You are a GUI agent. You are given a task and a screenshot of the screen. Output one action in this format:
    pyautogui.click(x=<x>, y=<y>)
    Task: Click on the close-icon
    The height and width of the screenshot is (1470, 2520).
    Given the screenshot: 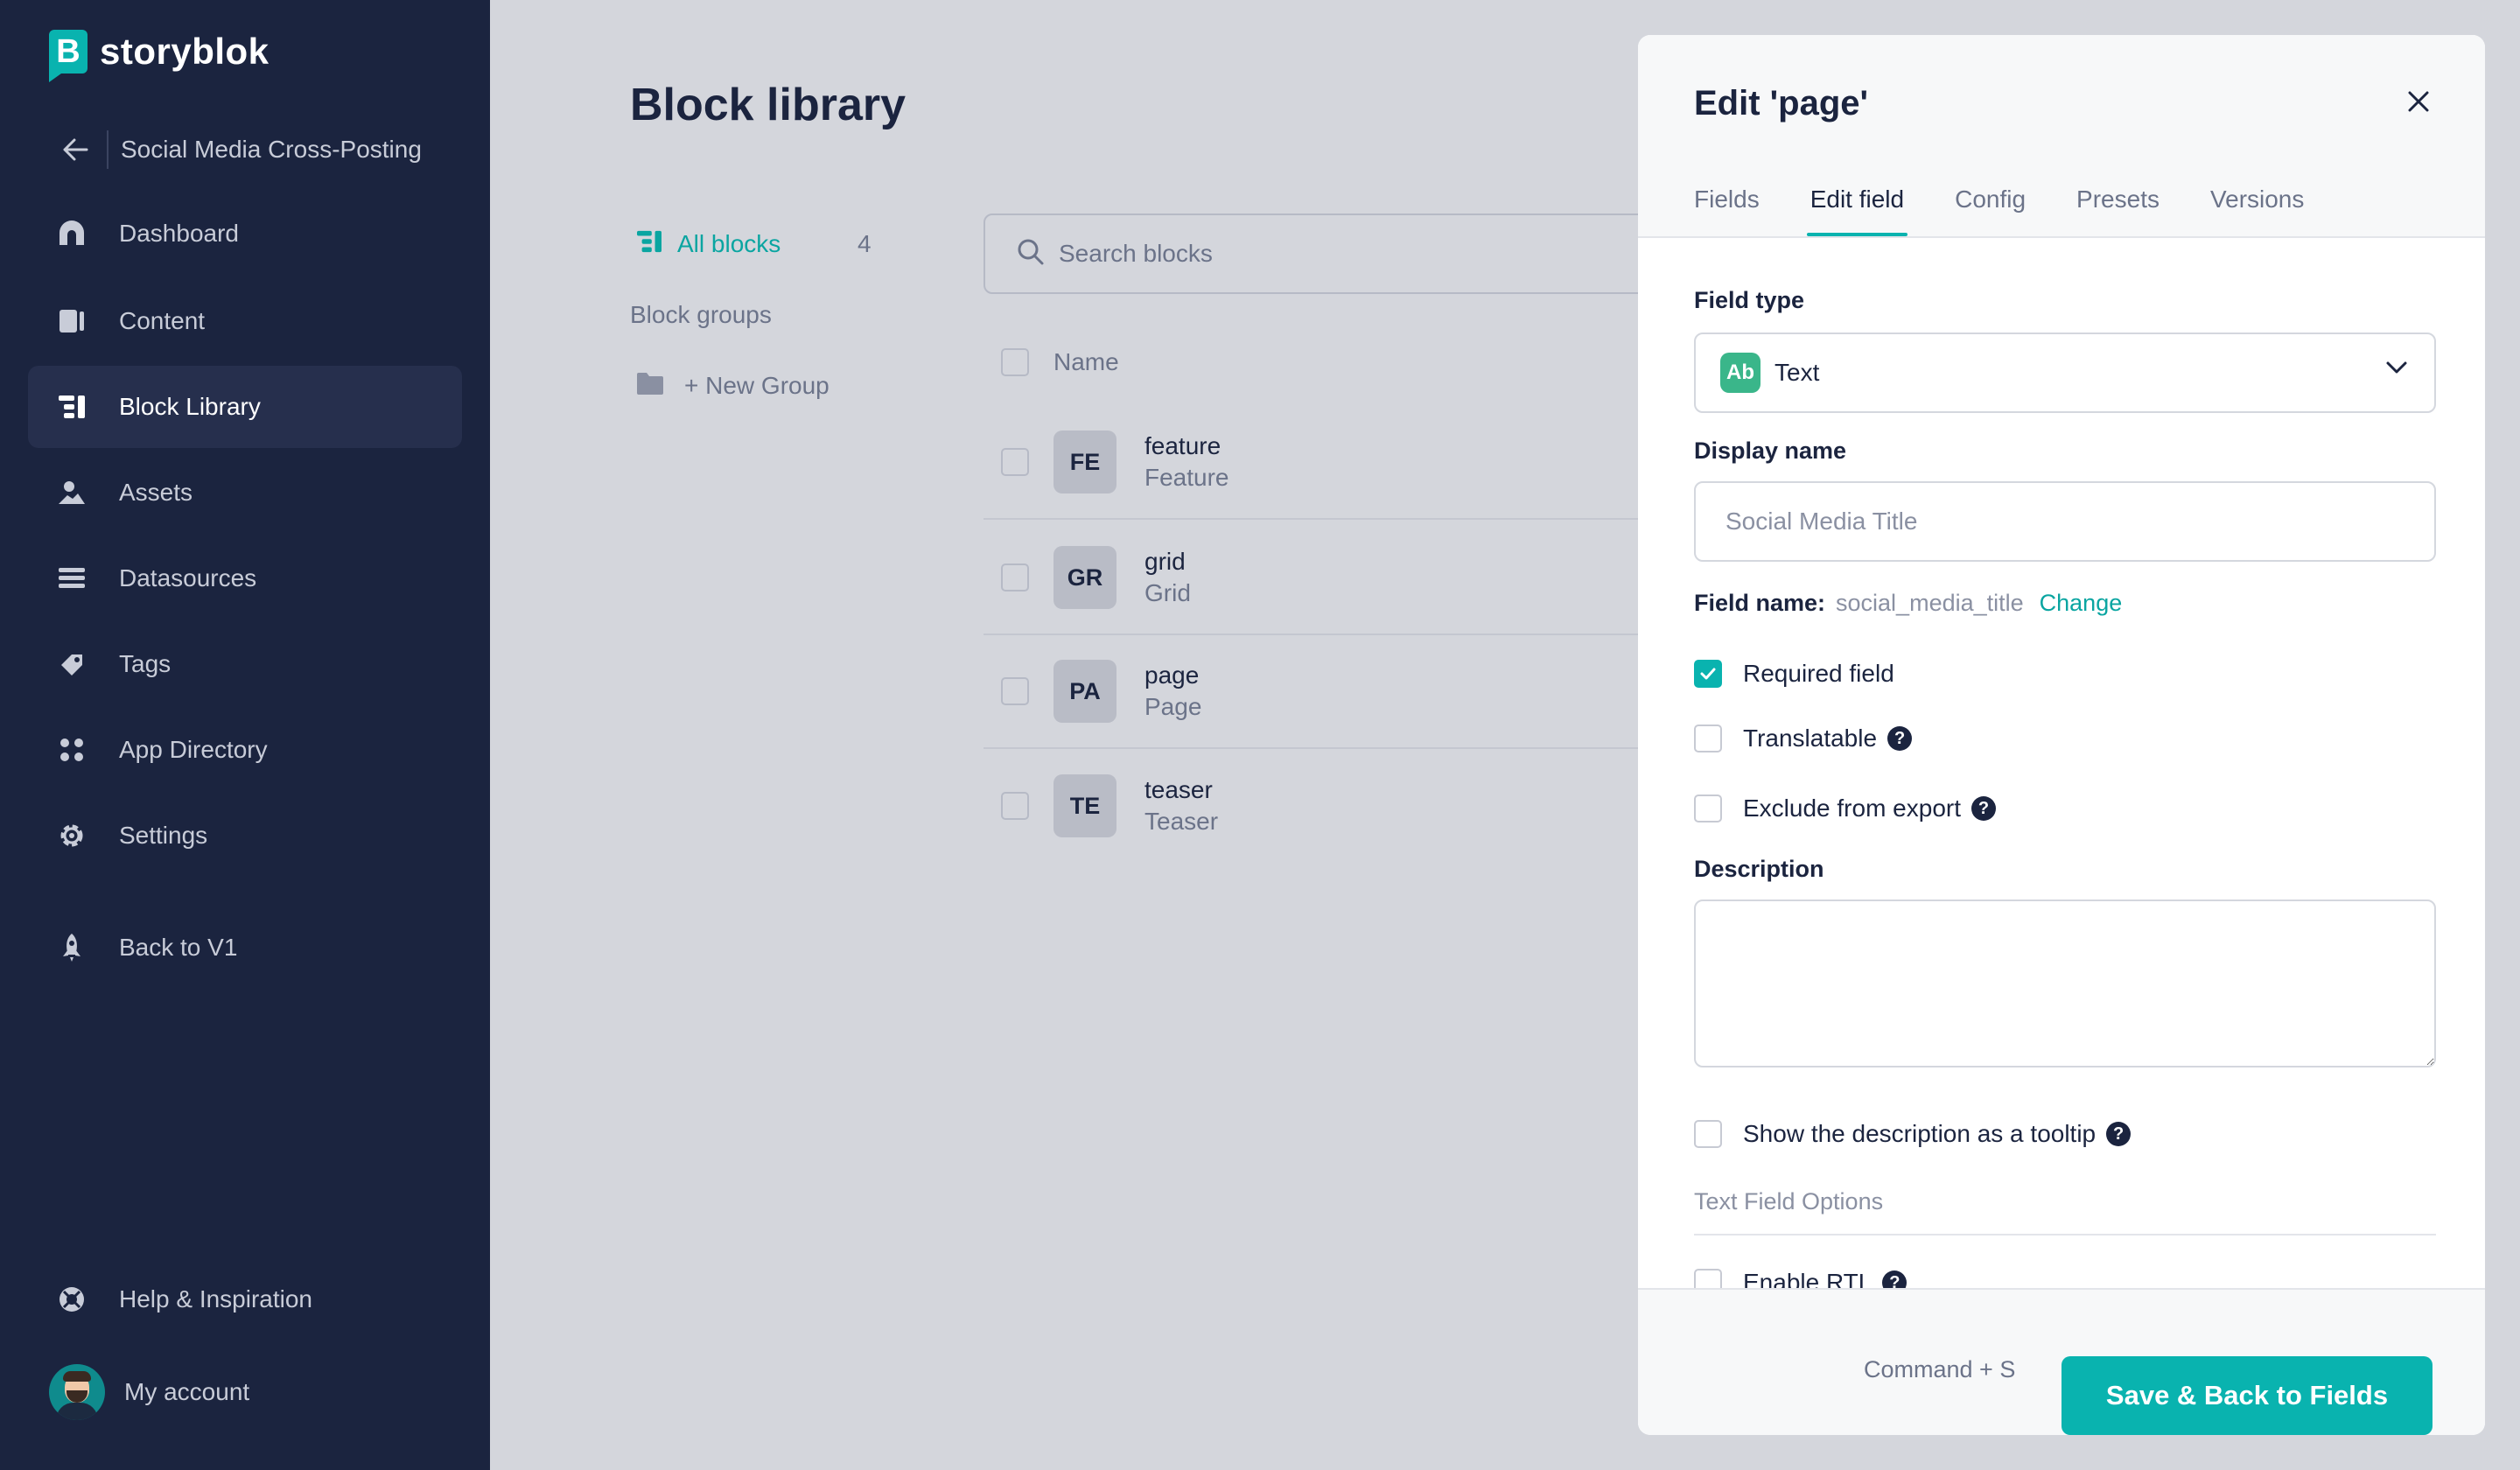 What is the action you would take?
    pyautogui.click(x=2418, y=101)
    